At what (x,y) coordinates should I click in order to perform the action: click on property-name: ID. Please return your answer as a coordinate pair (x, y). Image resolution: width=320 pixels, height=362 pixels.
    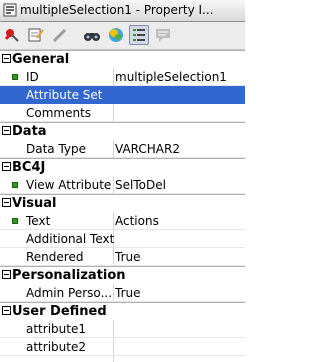
    Looking at the image, I should click on (32, 77).